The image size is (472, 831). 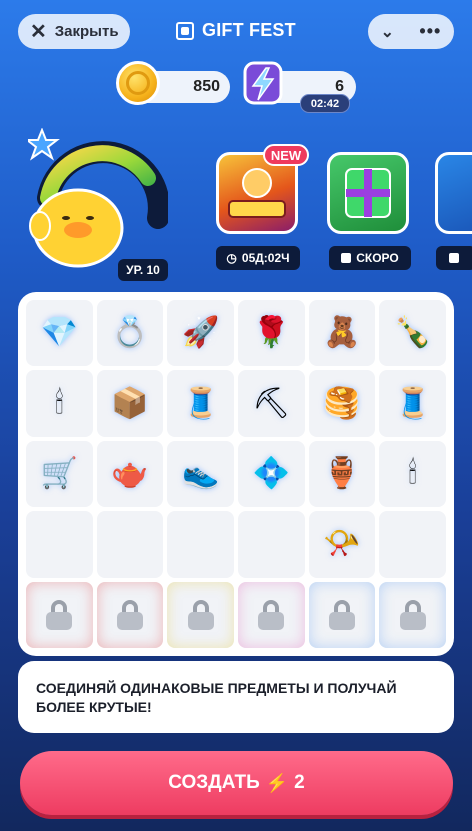 What do you see at coordinates (299, 782) in the screenshot?
I see `create-button-cost: 2` at bounding box center [299, 782].